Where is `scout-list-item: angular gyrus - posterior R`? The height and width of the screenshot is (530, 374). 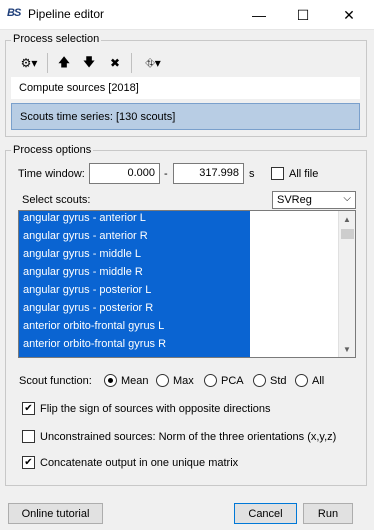
scout-list-item: angular gyrus - posterior R is located at coordinates (88, 311).